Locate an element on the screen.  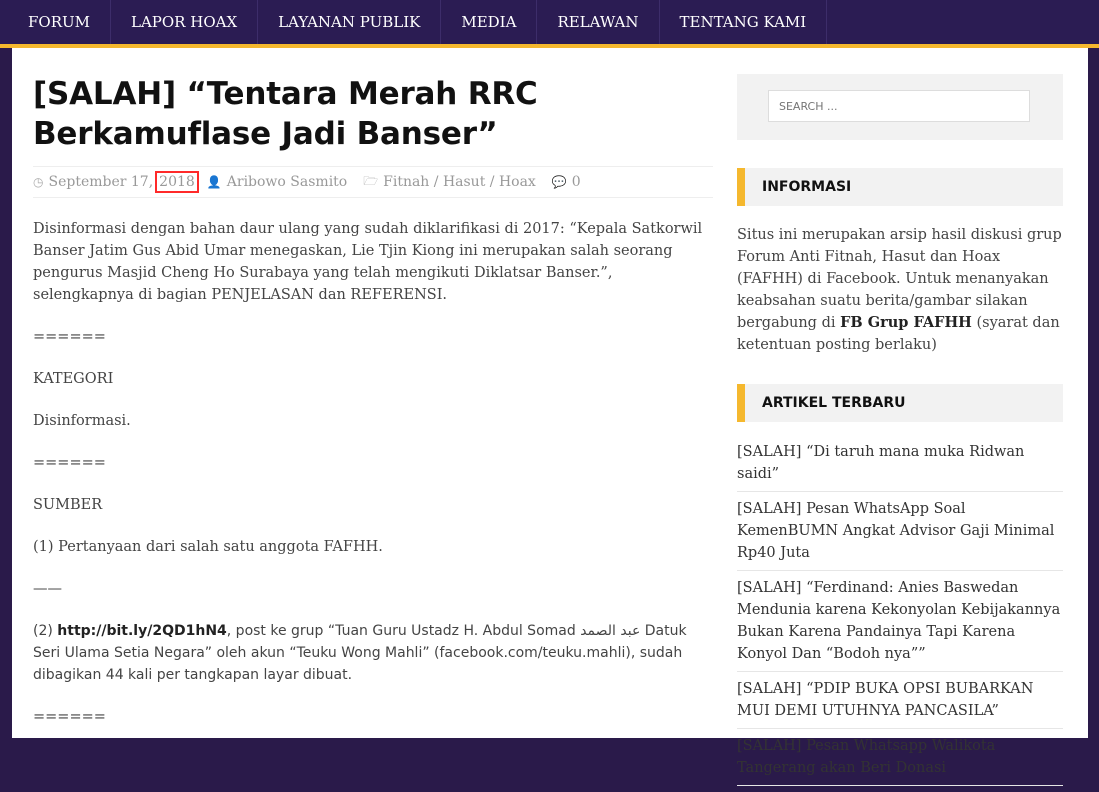
comments-meta: 💬 0 is located at coordinates (566, 182).